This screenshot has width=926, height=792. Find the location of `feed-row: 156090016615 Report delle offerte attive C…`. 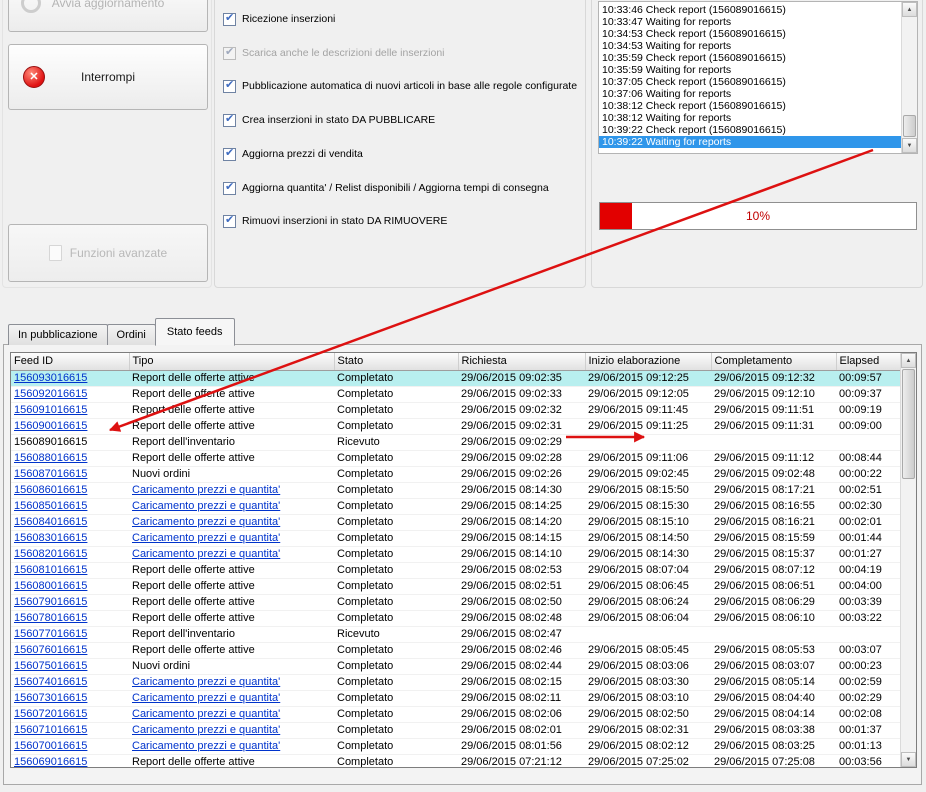

feed-row: 156090016615 Report delle offerte attive C… is located at coordinates (456, 426).